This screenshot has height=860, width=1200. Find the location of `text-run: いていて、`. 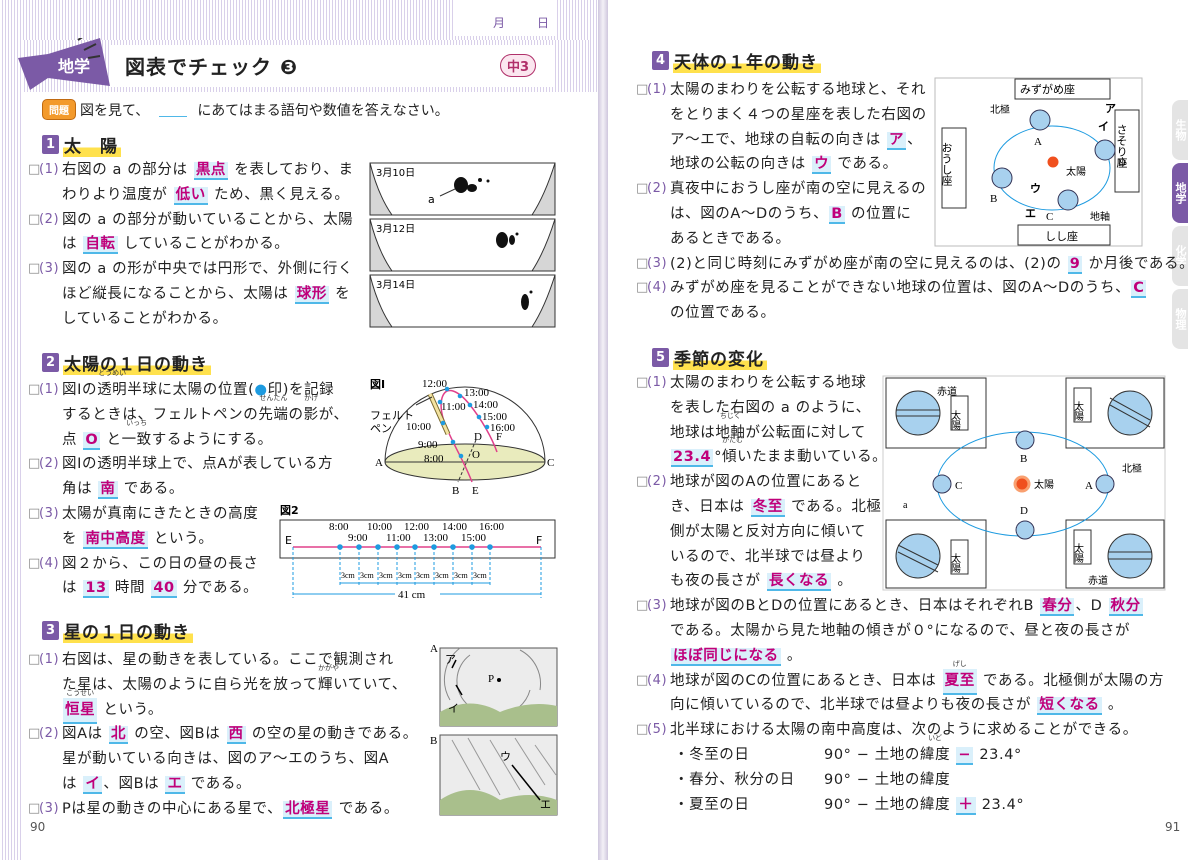

text-run: いていて、 is located at coordinates (370, 684).